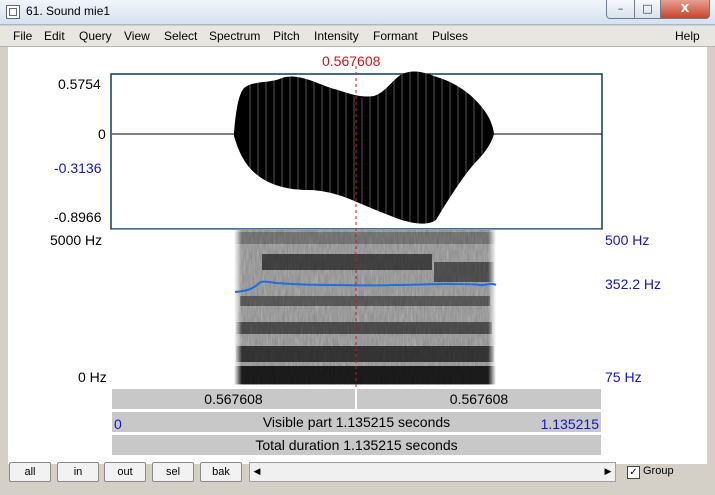 This screenshot has height=495, width=715. Describe the element at coordinates (479, 399) in the screenshot. I see `segment-after-cursor: 0.567608` at that location.